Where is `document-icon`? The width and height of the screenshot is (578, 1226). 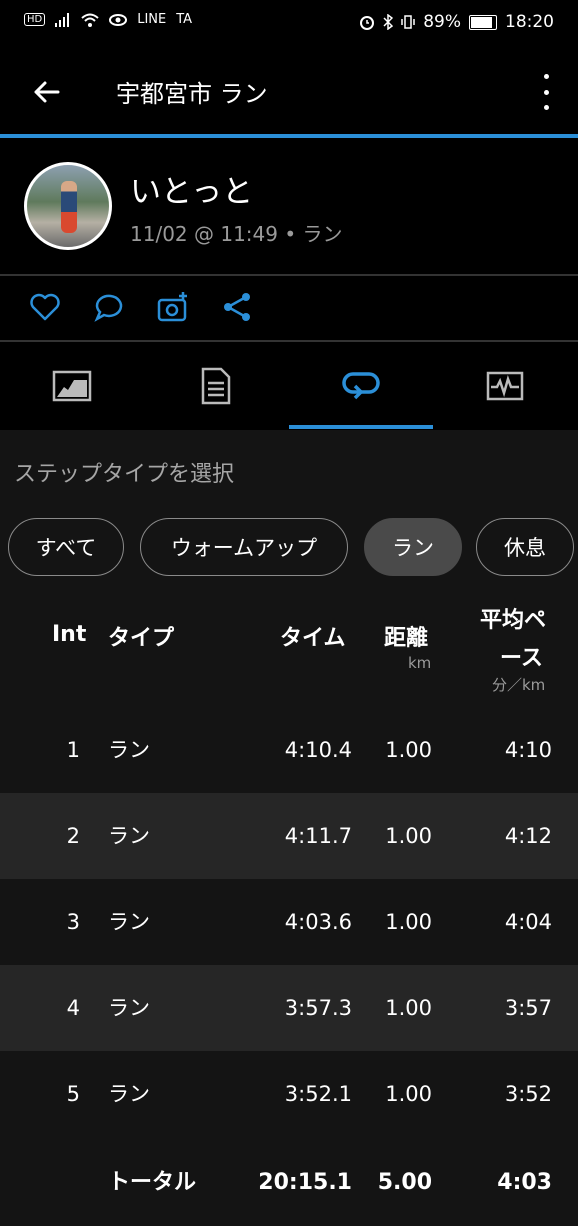
document-icon is located at coordinates (216, 386).